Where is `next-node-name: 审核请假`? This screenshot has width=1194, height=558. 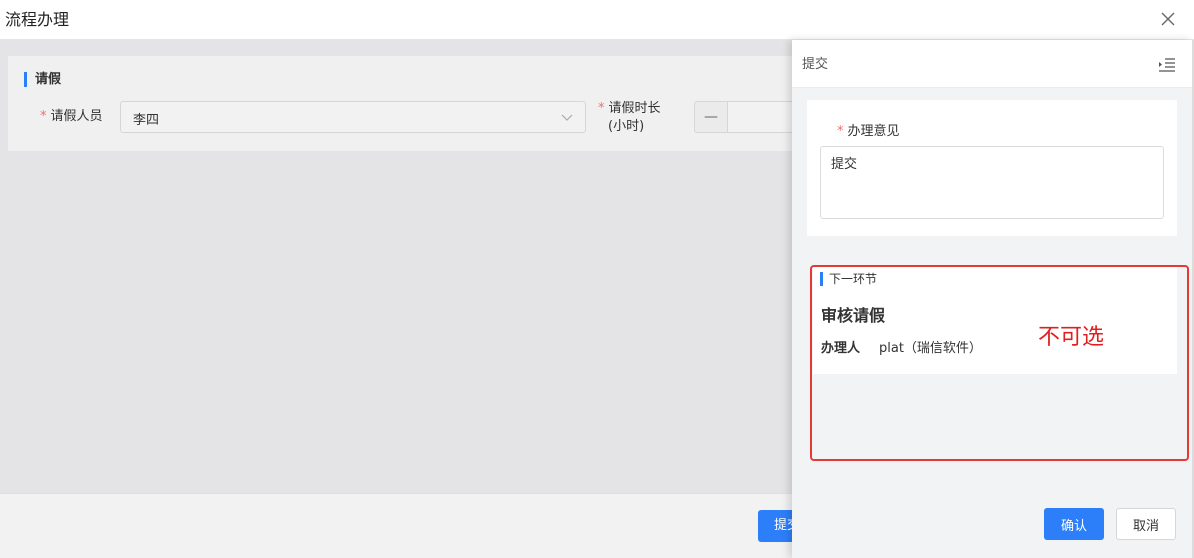
next-node-name: 审核请假 is located at coordinates (853, 315).